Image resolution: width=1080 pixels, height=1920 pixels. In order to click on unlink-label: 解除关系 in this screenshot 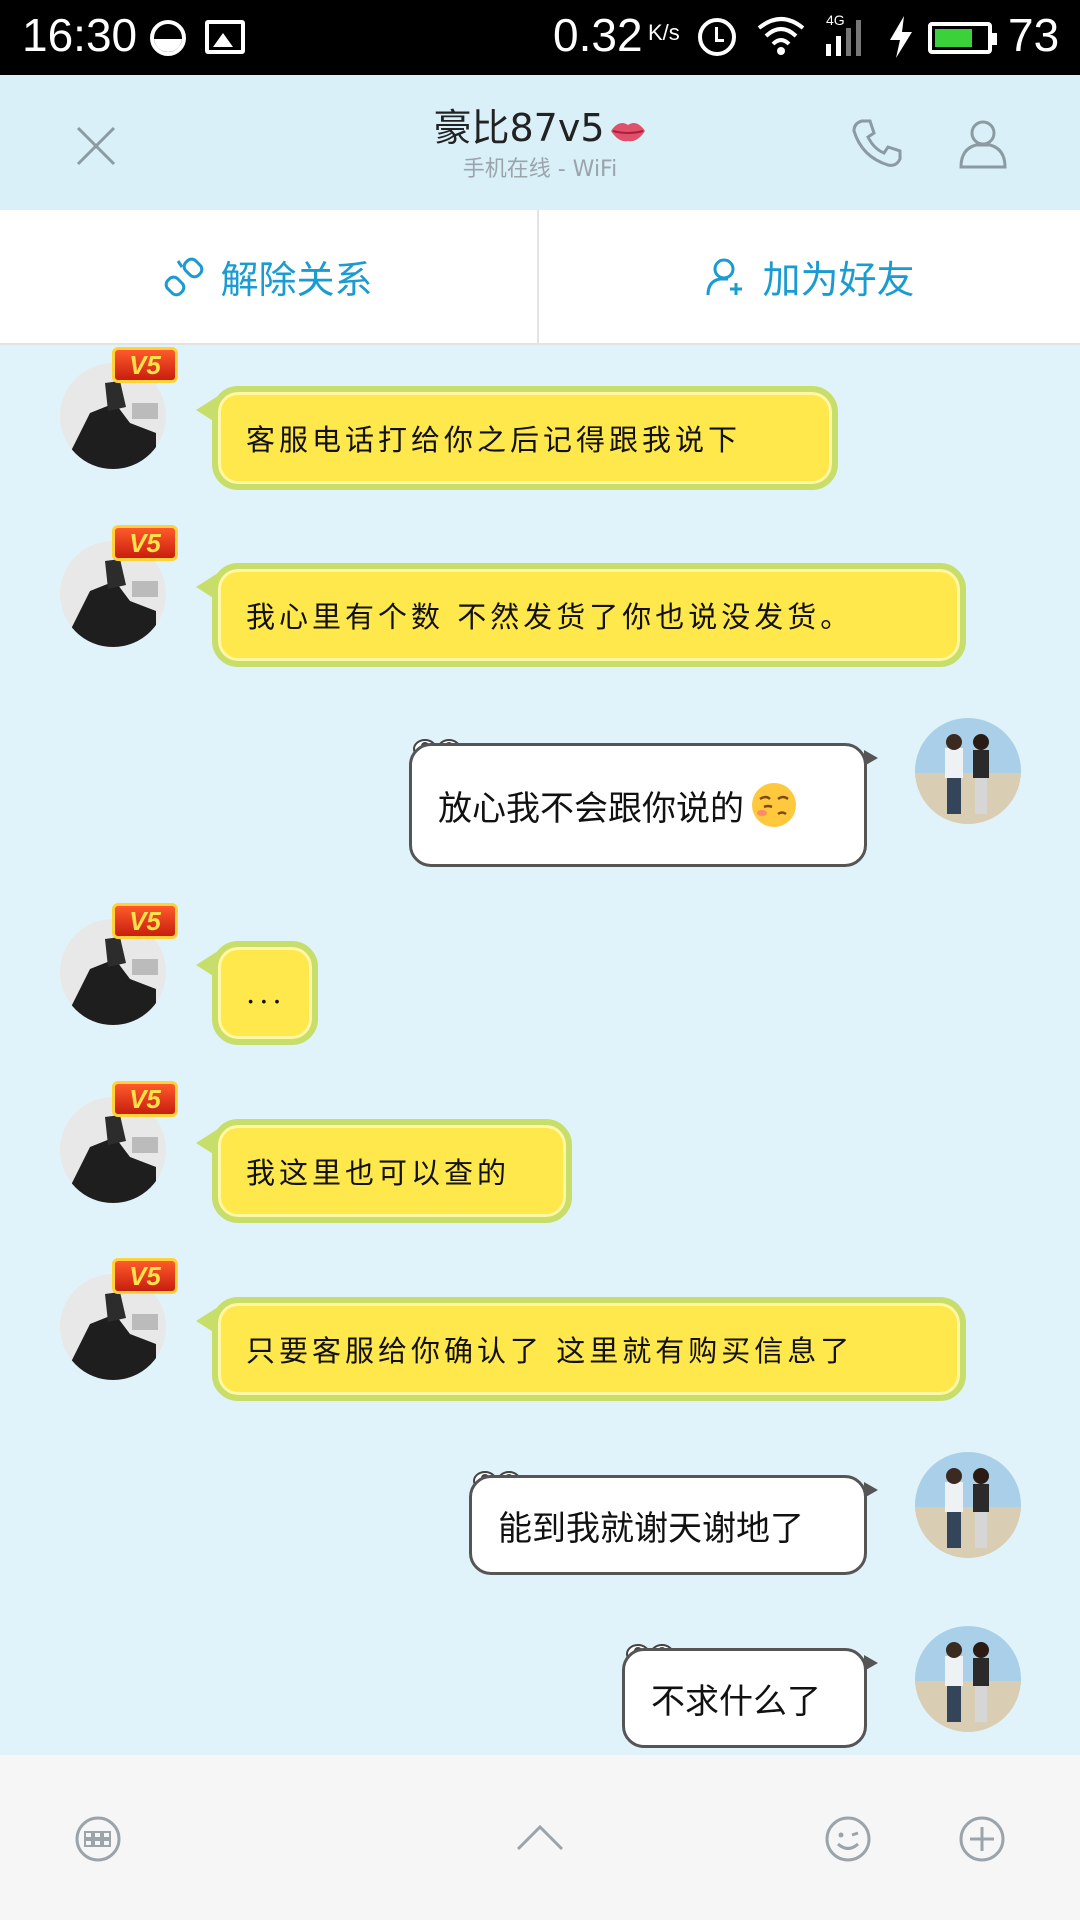, I will do `click(296, 280)`.